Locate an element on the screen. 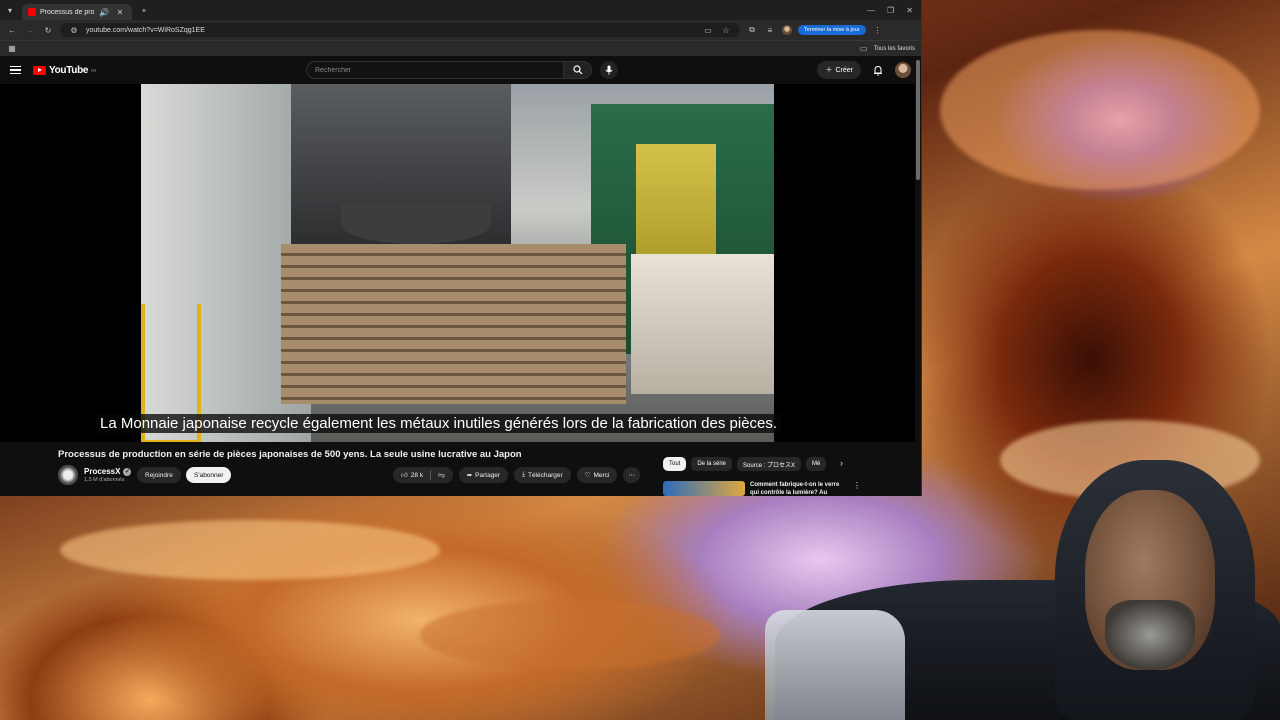 The image size is (1280, 720). voice-search-button is located at coordinates (609, 70).